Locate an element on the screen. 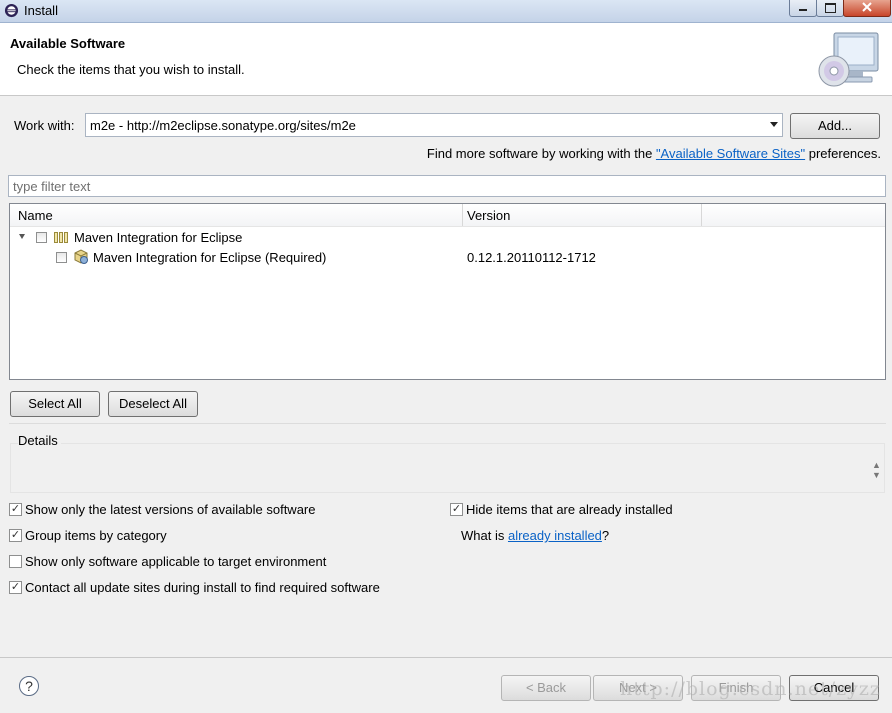 The height and width of the screenshot is (713, 892). details-label: Details is located at coordinates (39, 440).